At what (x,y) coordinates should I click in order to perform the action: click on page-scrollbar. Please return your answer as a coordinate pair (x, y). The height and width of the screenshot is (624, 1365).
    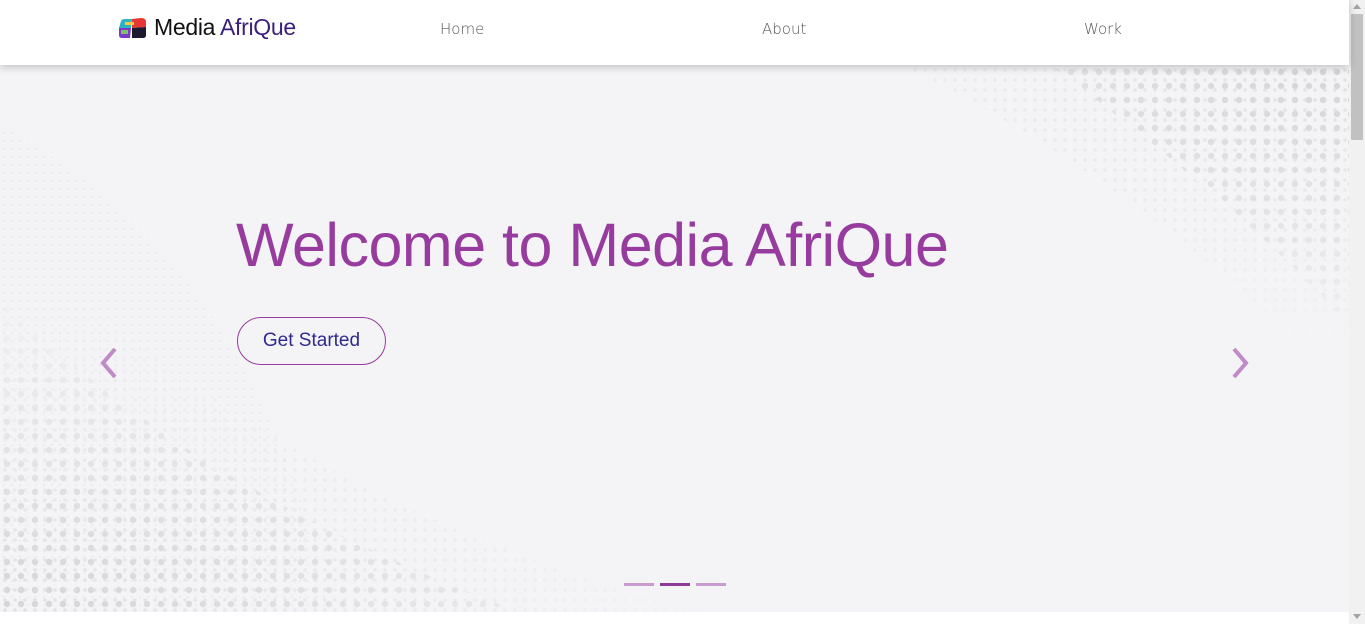
    Looking at the image, I should click on (1357, 312).